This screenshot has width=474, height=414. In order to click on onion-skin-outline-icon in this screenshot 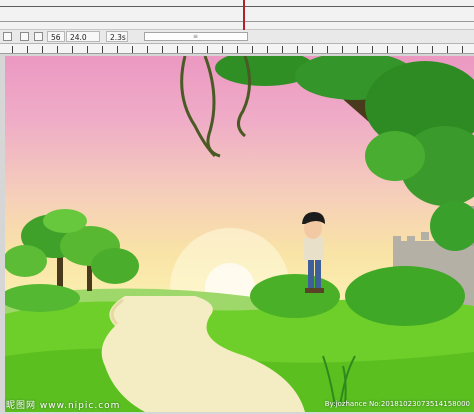, I will do `click(24, 36)`.